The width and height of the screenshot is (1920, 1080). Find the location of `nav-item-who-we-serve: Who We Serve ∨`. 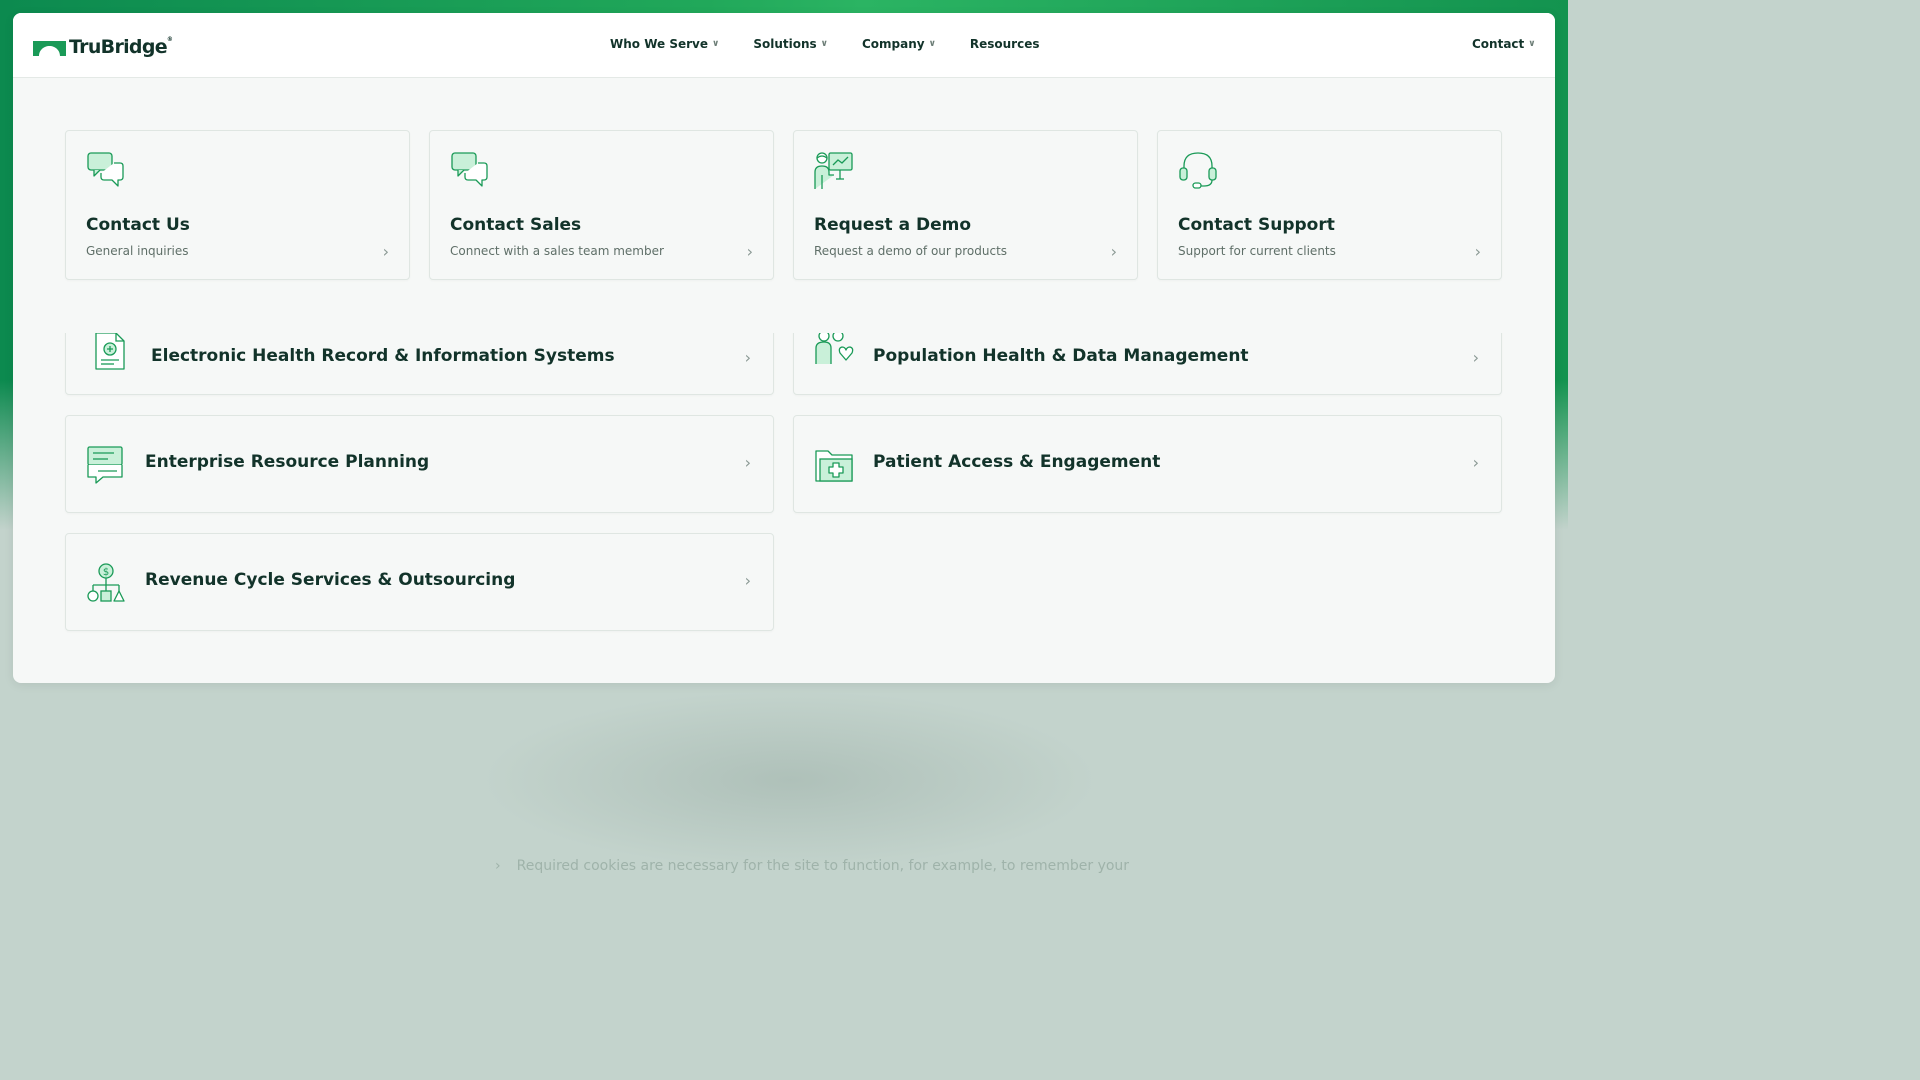

nav-item-who-we-serve: Who We Serve ∨ is located at coordinates (664, 44).